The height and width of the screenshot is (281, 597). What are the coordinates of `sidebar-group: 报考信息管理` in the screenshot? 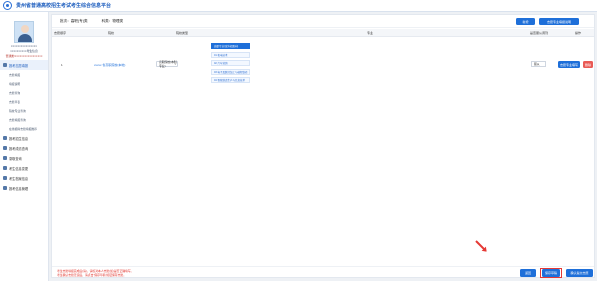 It's located at (24, 188).